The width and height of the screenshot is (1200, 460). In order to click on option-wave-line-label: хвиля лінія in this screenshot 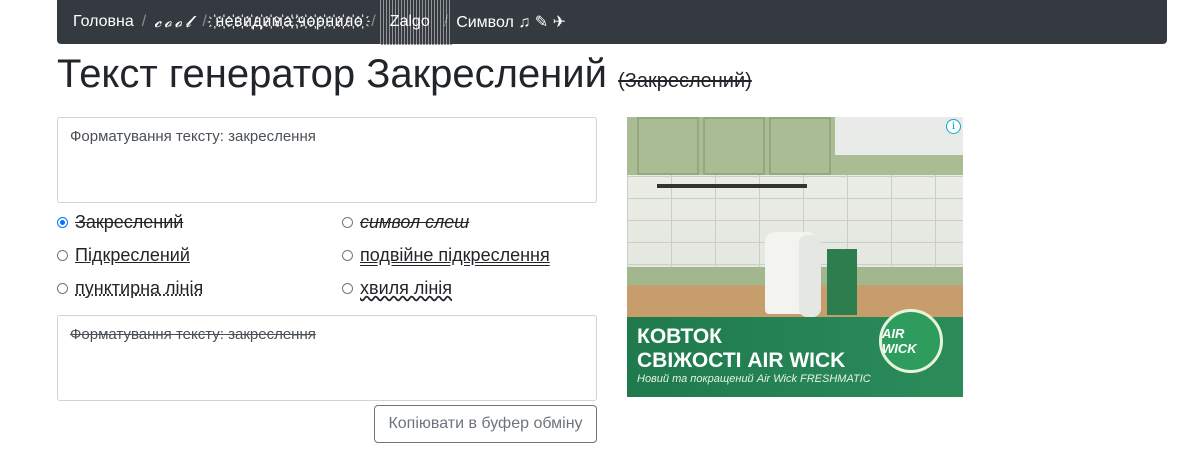, I will do `click(406, 288)`.